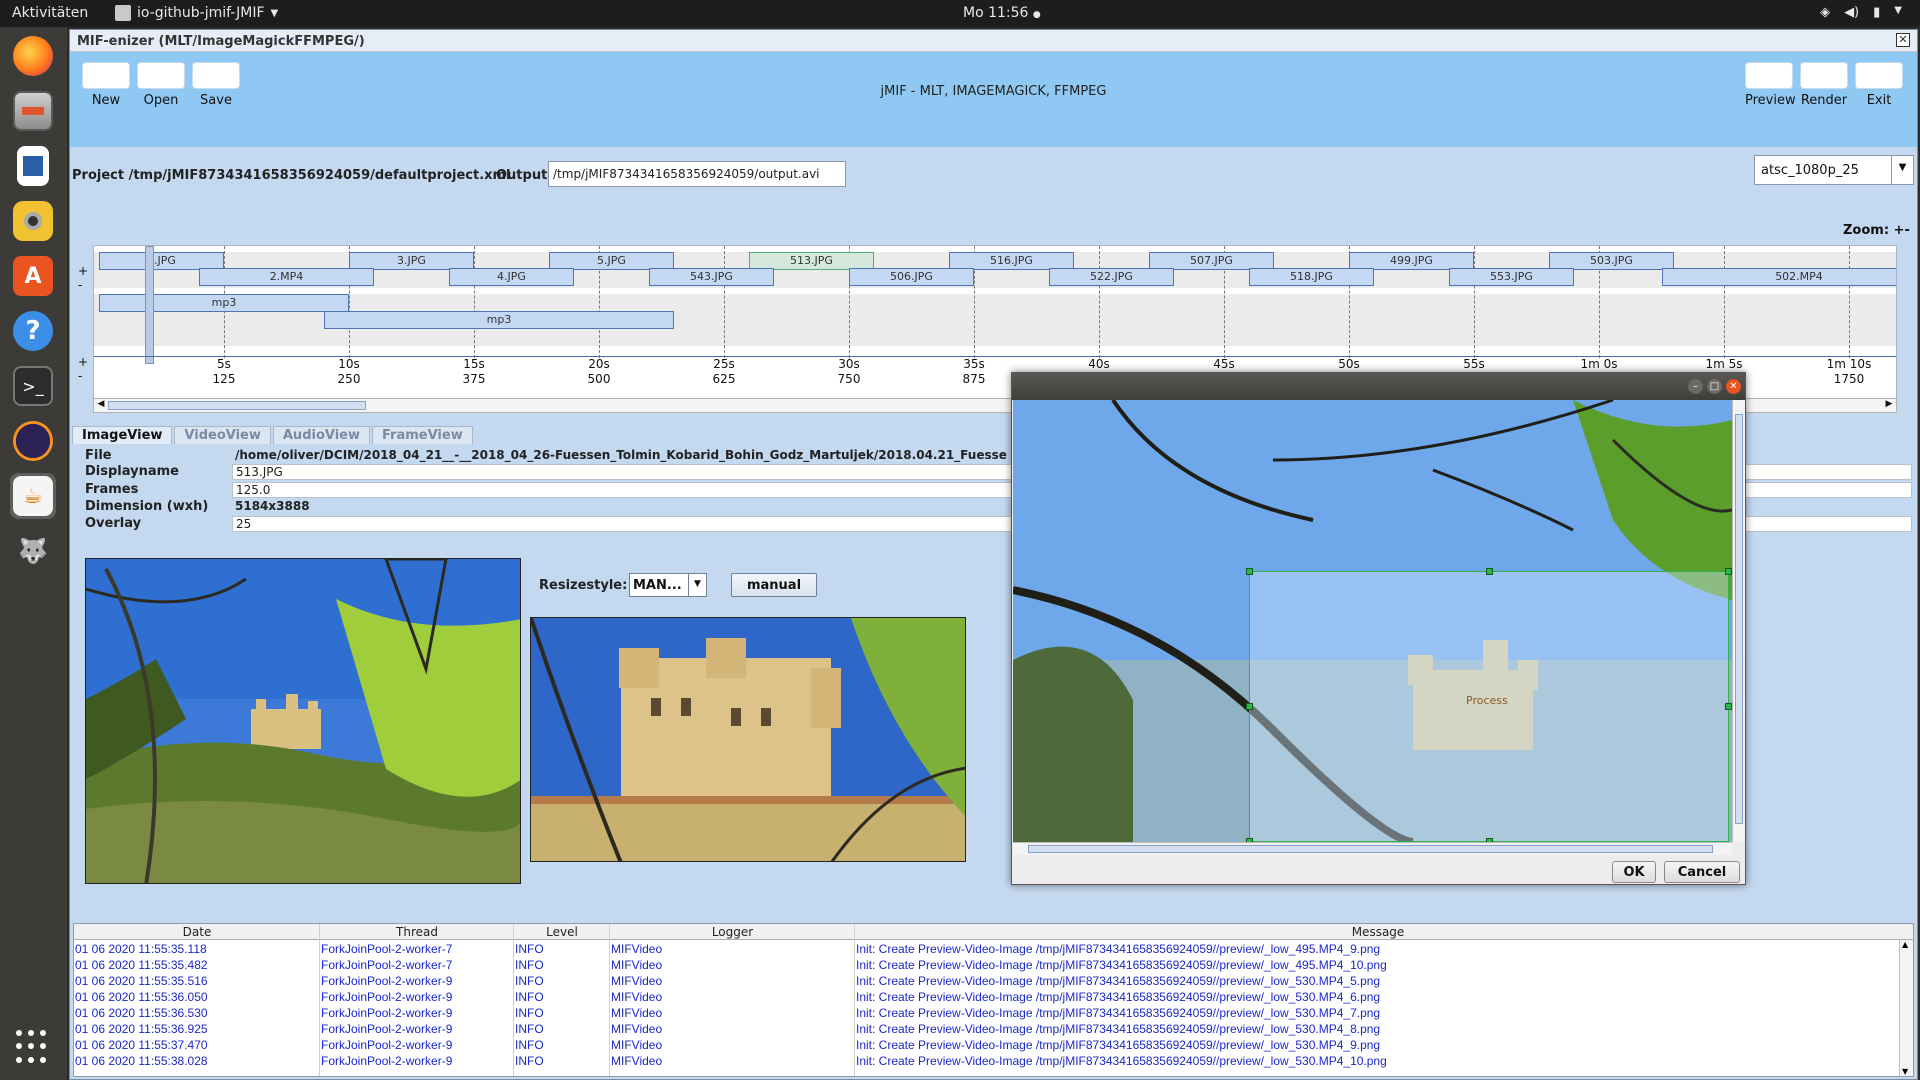 The width and height of the screenshot is (1920, 1080). I want to click on log-logger: MIFVideo, so click(637, 981).